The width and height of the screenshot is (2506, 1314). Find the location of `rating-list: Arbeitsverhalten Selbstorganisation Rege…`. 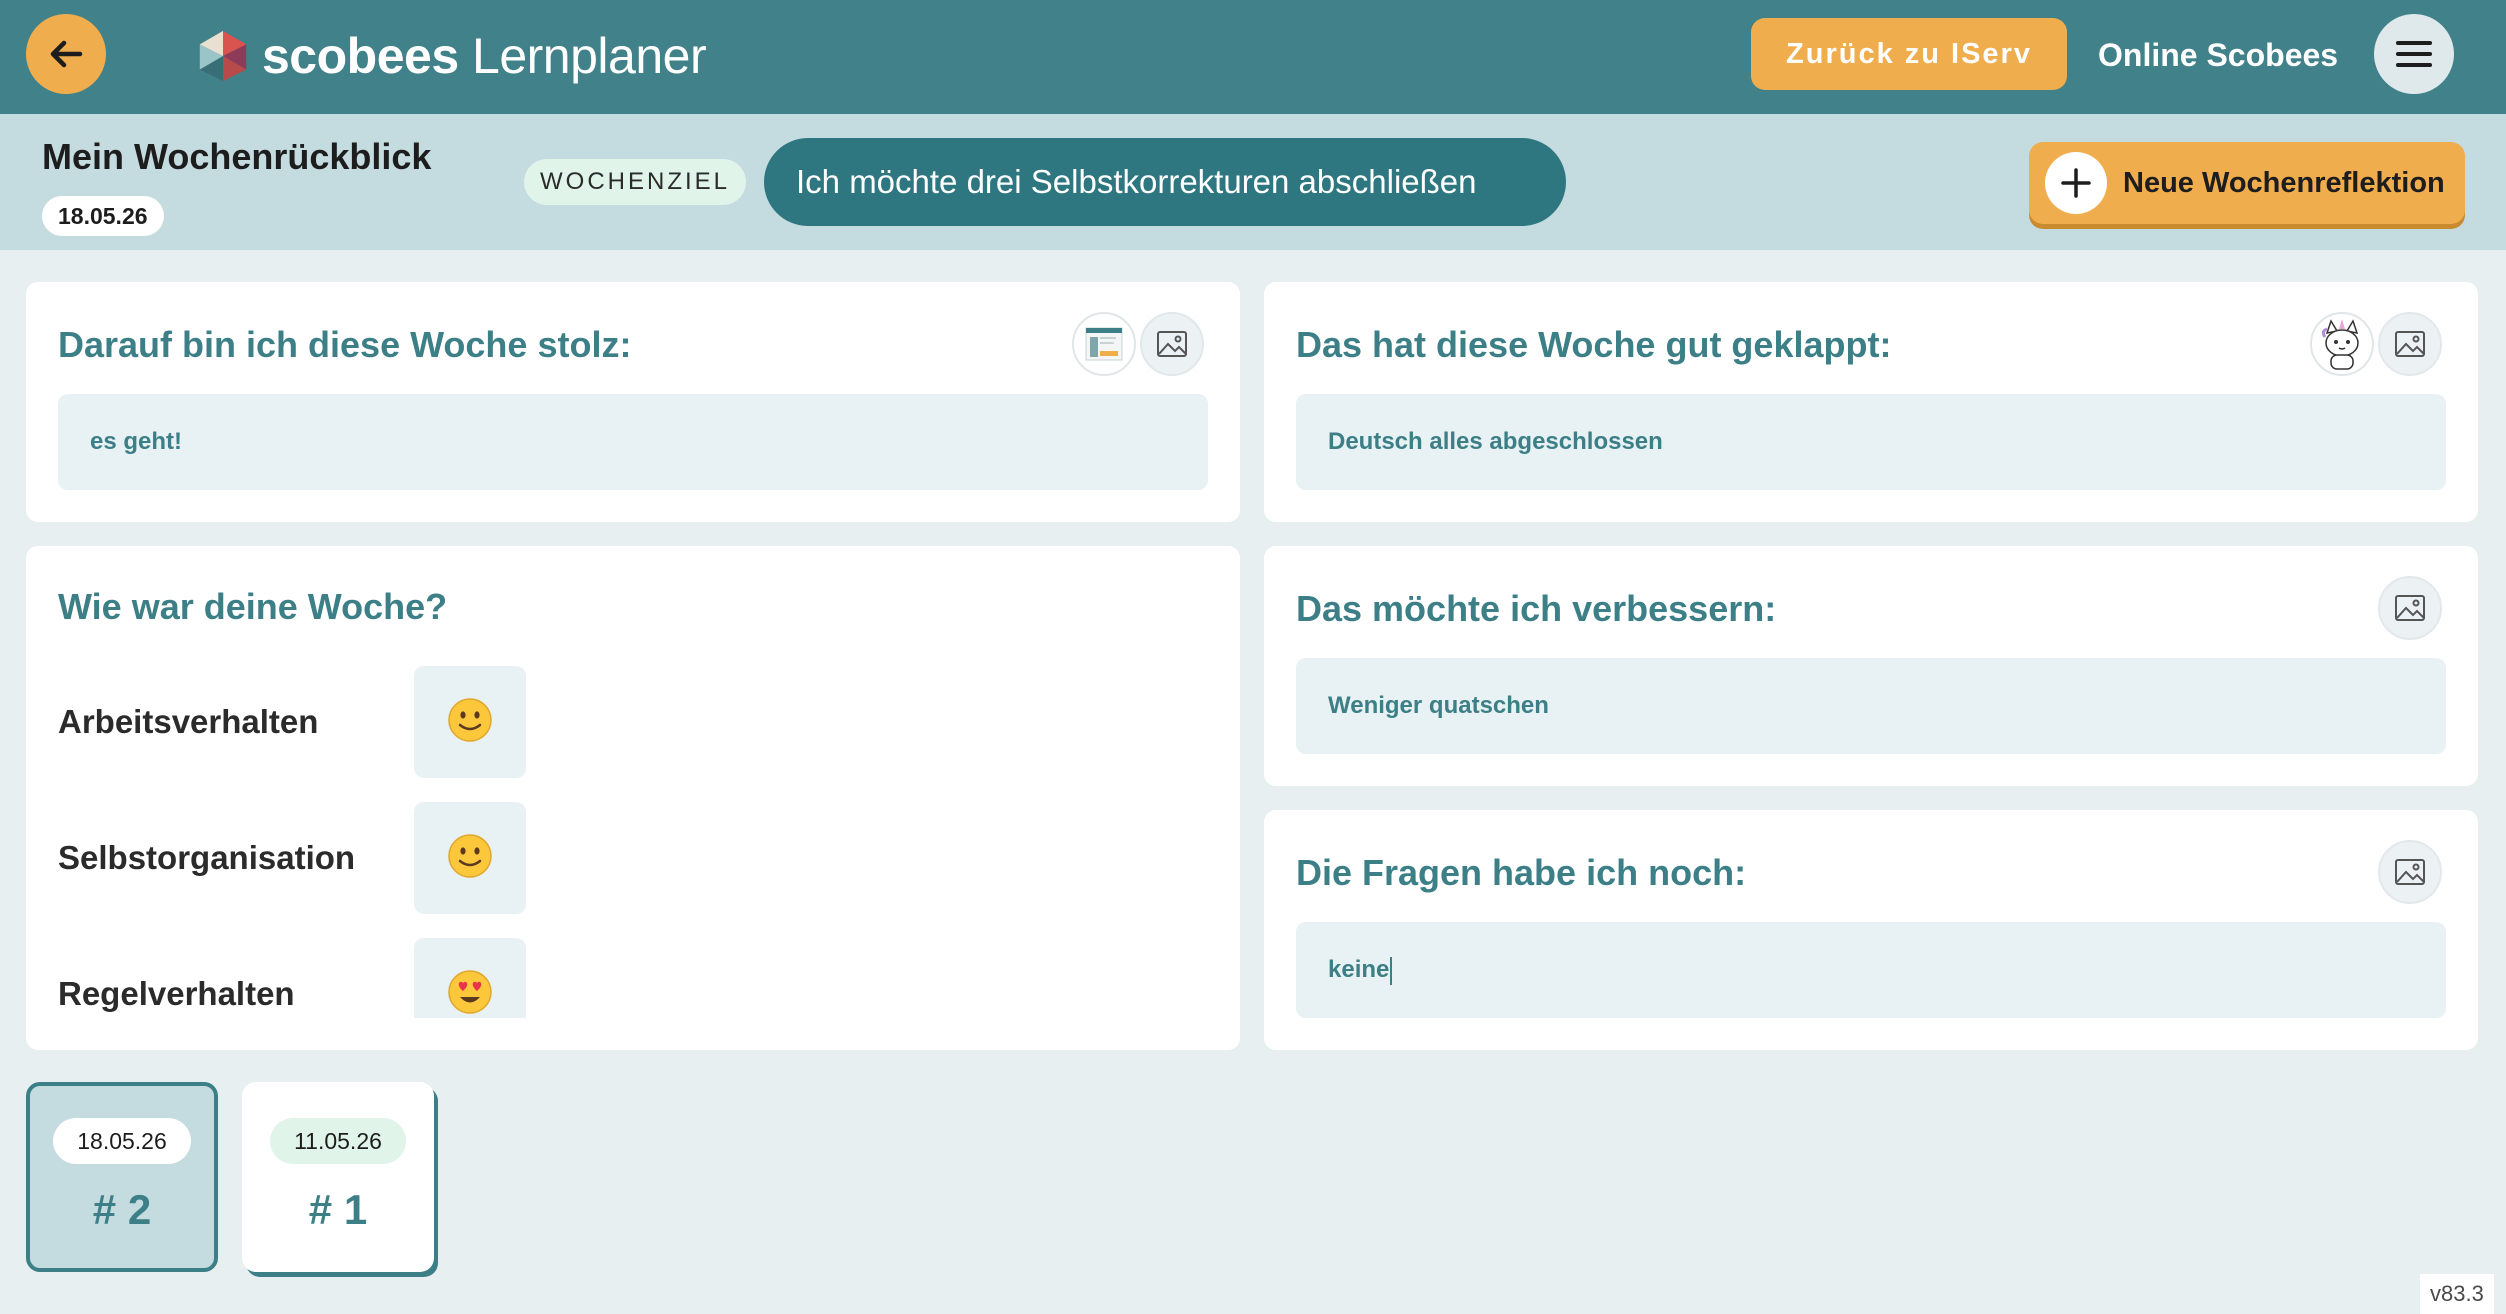

rating-list: Arbeitsverhalten Selbstorganisation Rege… is located at coordinates (646, 842).